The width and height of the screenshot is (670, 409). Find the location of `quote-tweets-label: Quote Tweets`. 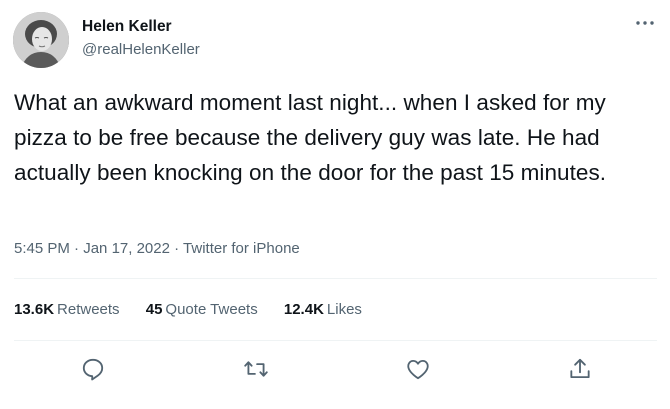

quote-tweets-label: Quote Tweets is located at coordinates (211, 309).